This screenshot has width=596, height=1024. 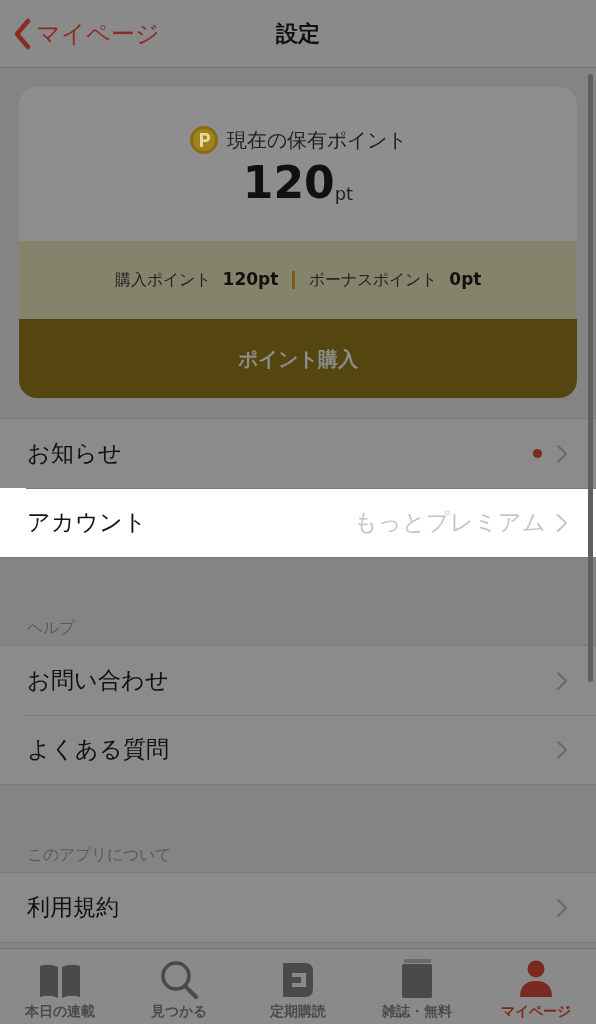 I want to click on back-button: マイページ, so click(x=86, y=34).